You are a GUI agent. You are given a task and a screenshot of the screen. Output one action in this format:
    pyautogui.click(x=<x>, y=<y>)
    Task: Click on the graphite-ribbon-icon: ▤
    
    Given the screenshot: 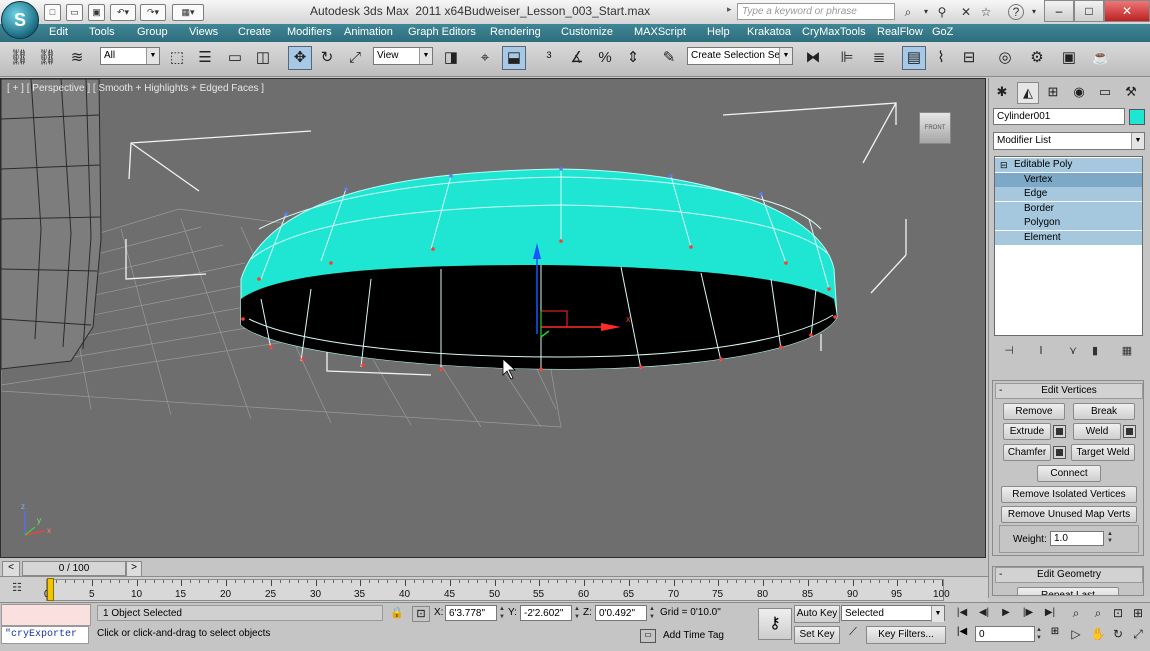 What is the action you would take?
    pyautogui.click(x=914, y=58)
    